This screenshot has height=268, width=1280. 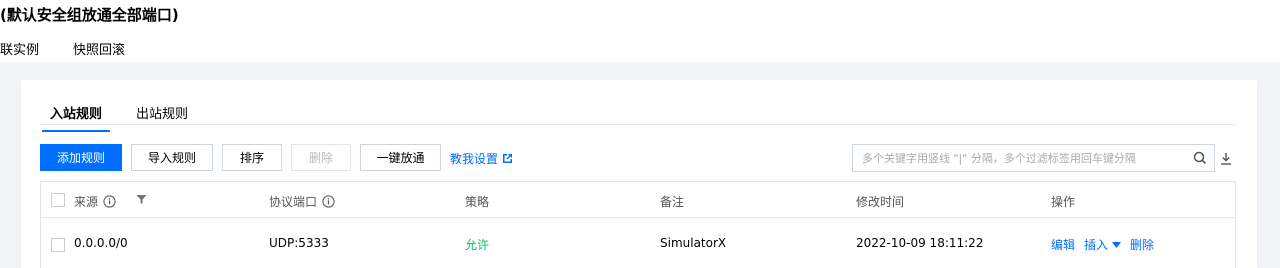 What do you see at coordinates (1200, 158) in the screenshot?
I see `search-icon` at bounding box center [1200, 158].